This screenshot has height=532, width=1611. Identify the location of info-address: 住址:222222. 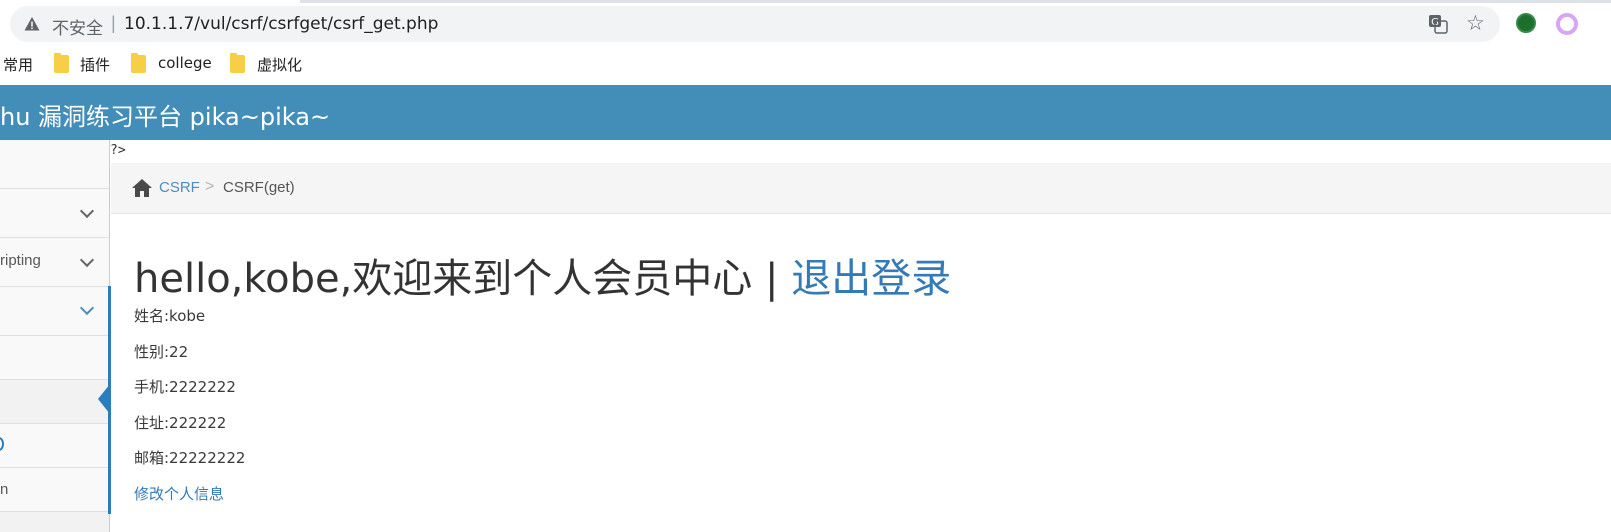
(180, 423).